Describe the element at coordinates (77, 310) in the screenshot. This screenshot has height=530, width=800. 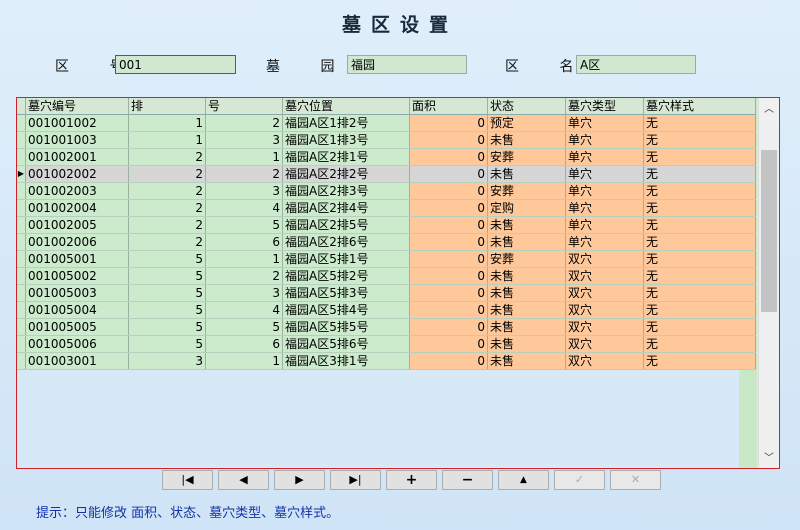
I see `col-grave-no-cell: 001005004` at that location.